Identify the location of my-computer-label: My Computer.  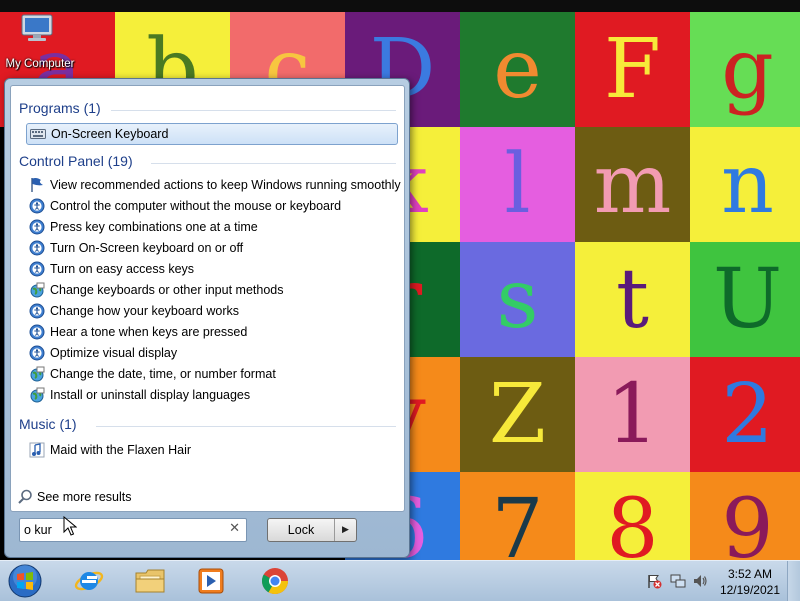
(40, 64).